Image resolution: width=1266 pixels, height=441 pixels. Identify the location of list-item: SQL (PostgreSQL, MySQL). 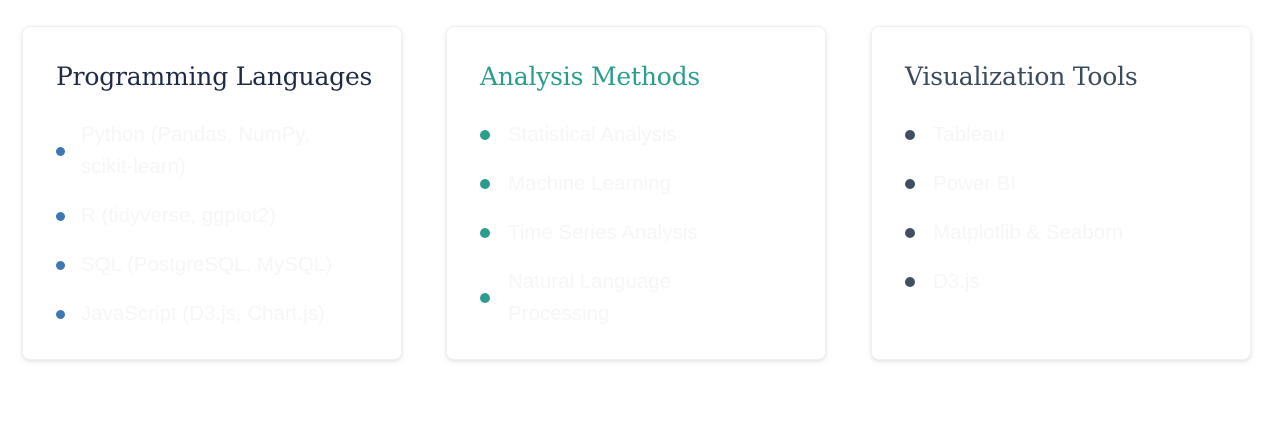
(206, 265).